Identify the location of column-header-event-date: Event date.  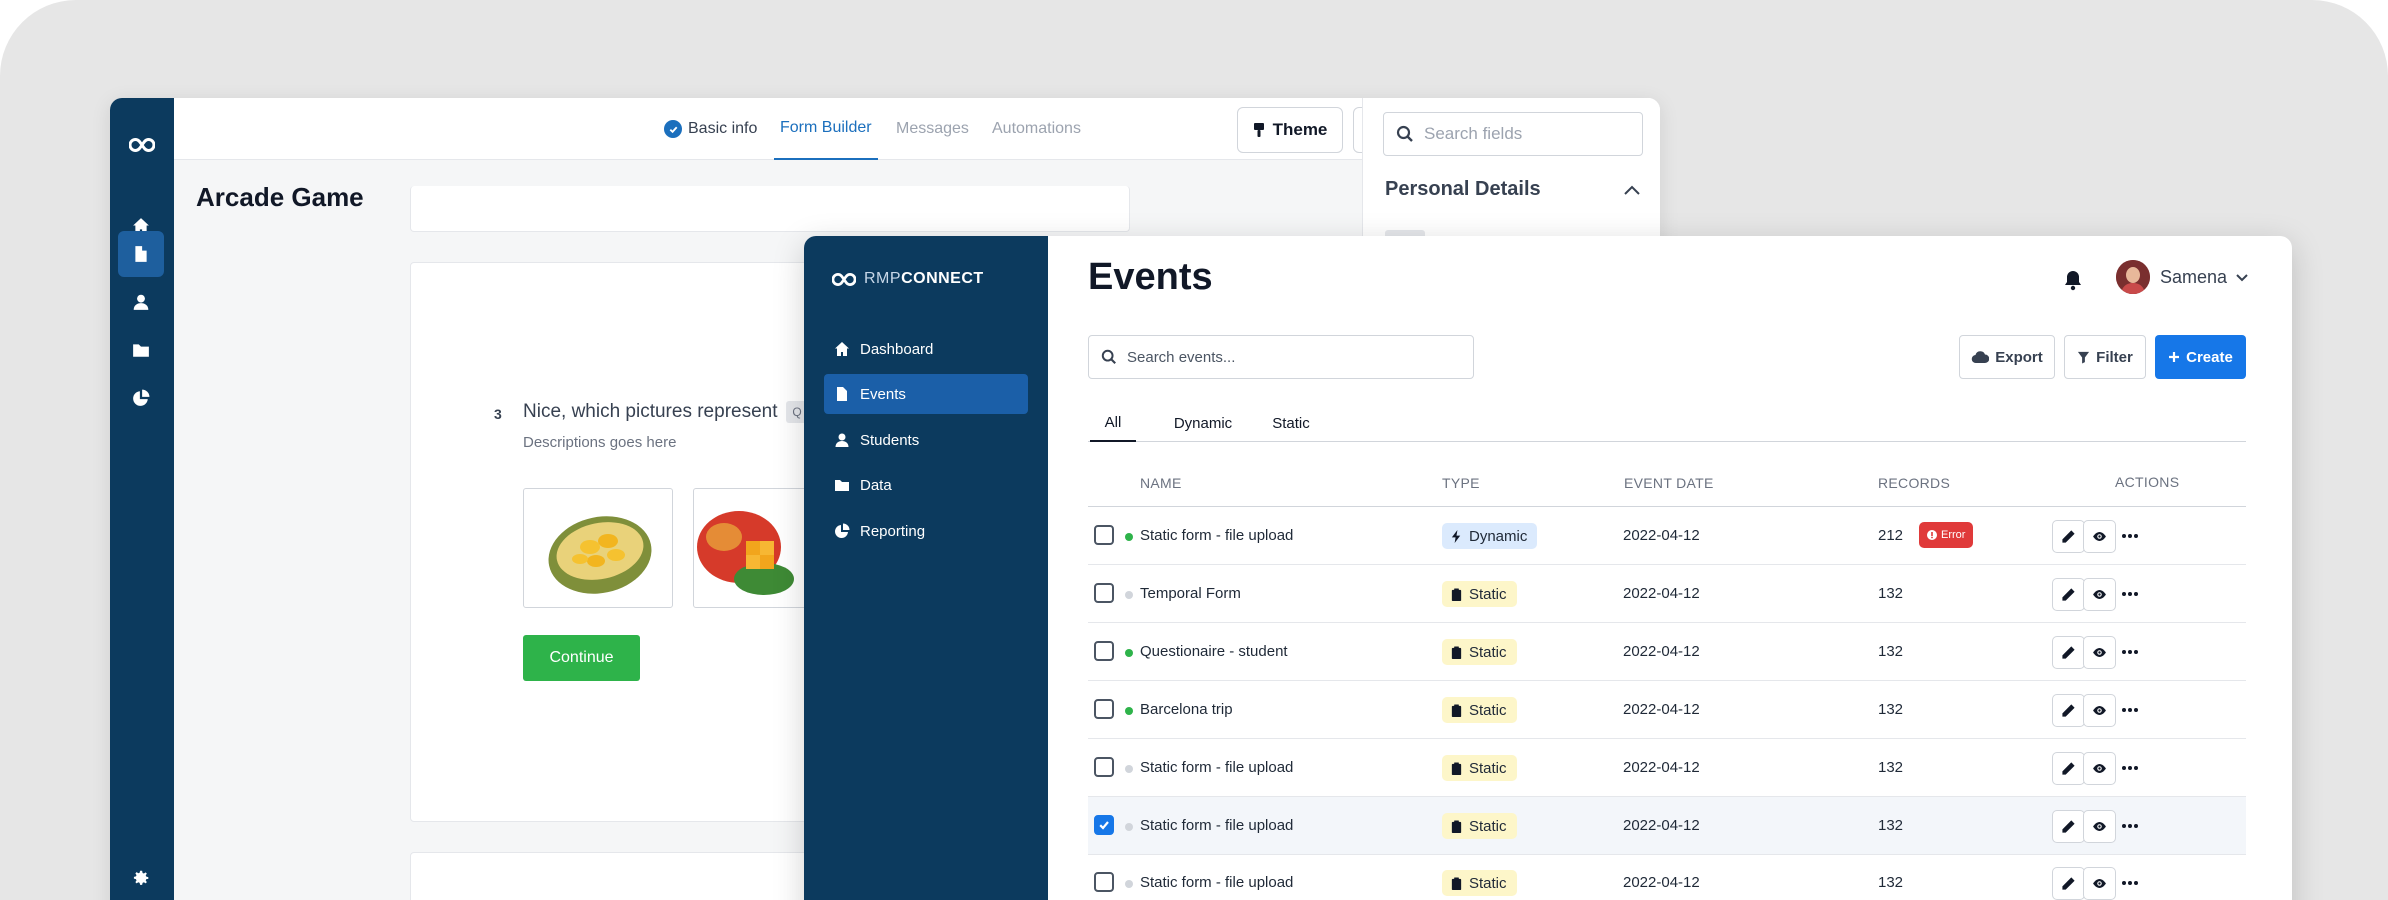
(1669, 483).